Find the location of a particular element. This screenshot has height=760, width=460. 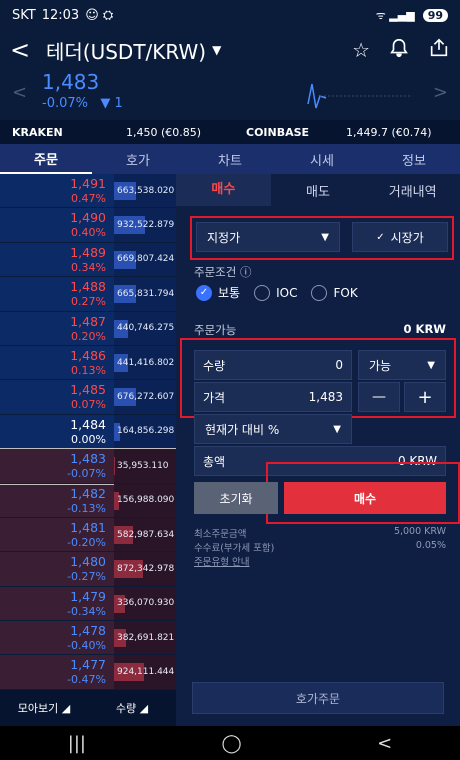

option-fok: FOK is located at coordinates (334, 292).